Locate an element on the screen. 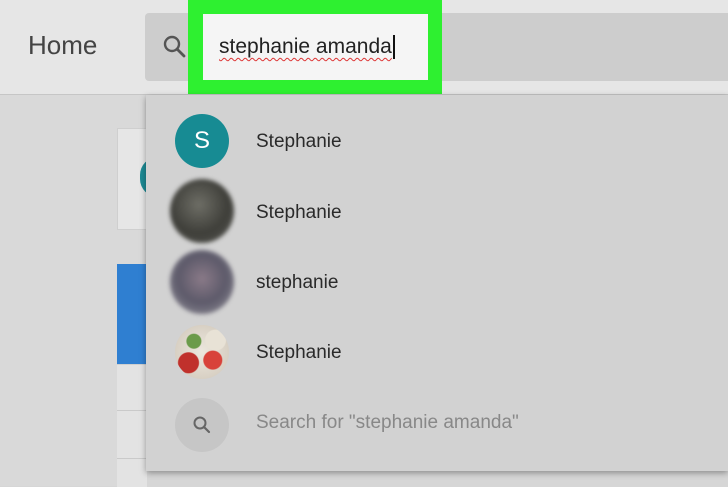  text-cursor is located at coordinates (393, 47).